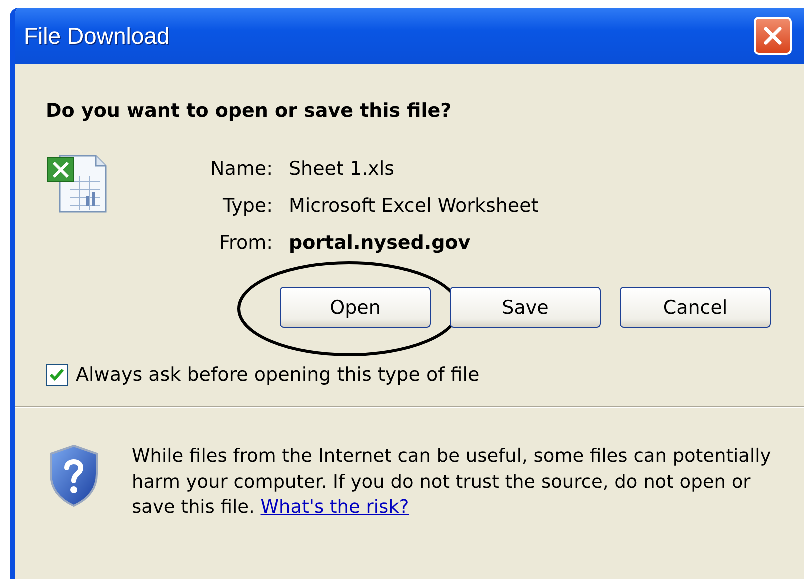 This screenshot has height=579, width=804. Describe the element at coordinates (695, 307) in the screenshot. I see `dialog-button: Cancel` at that location.